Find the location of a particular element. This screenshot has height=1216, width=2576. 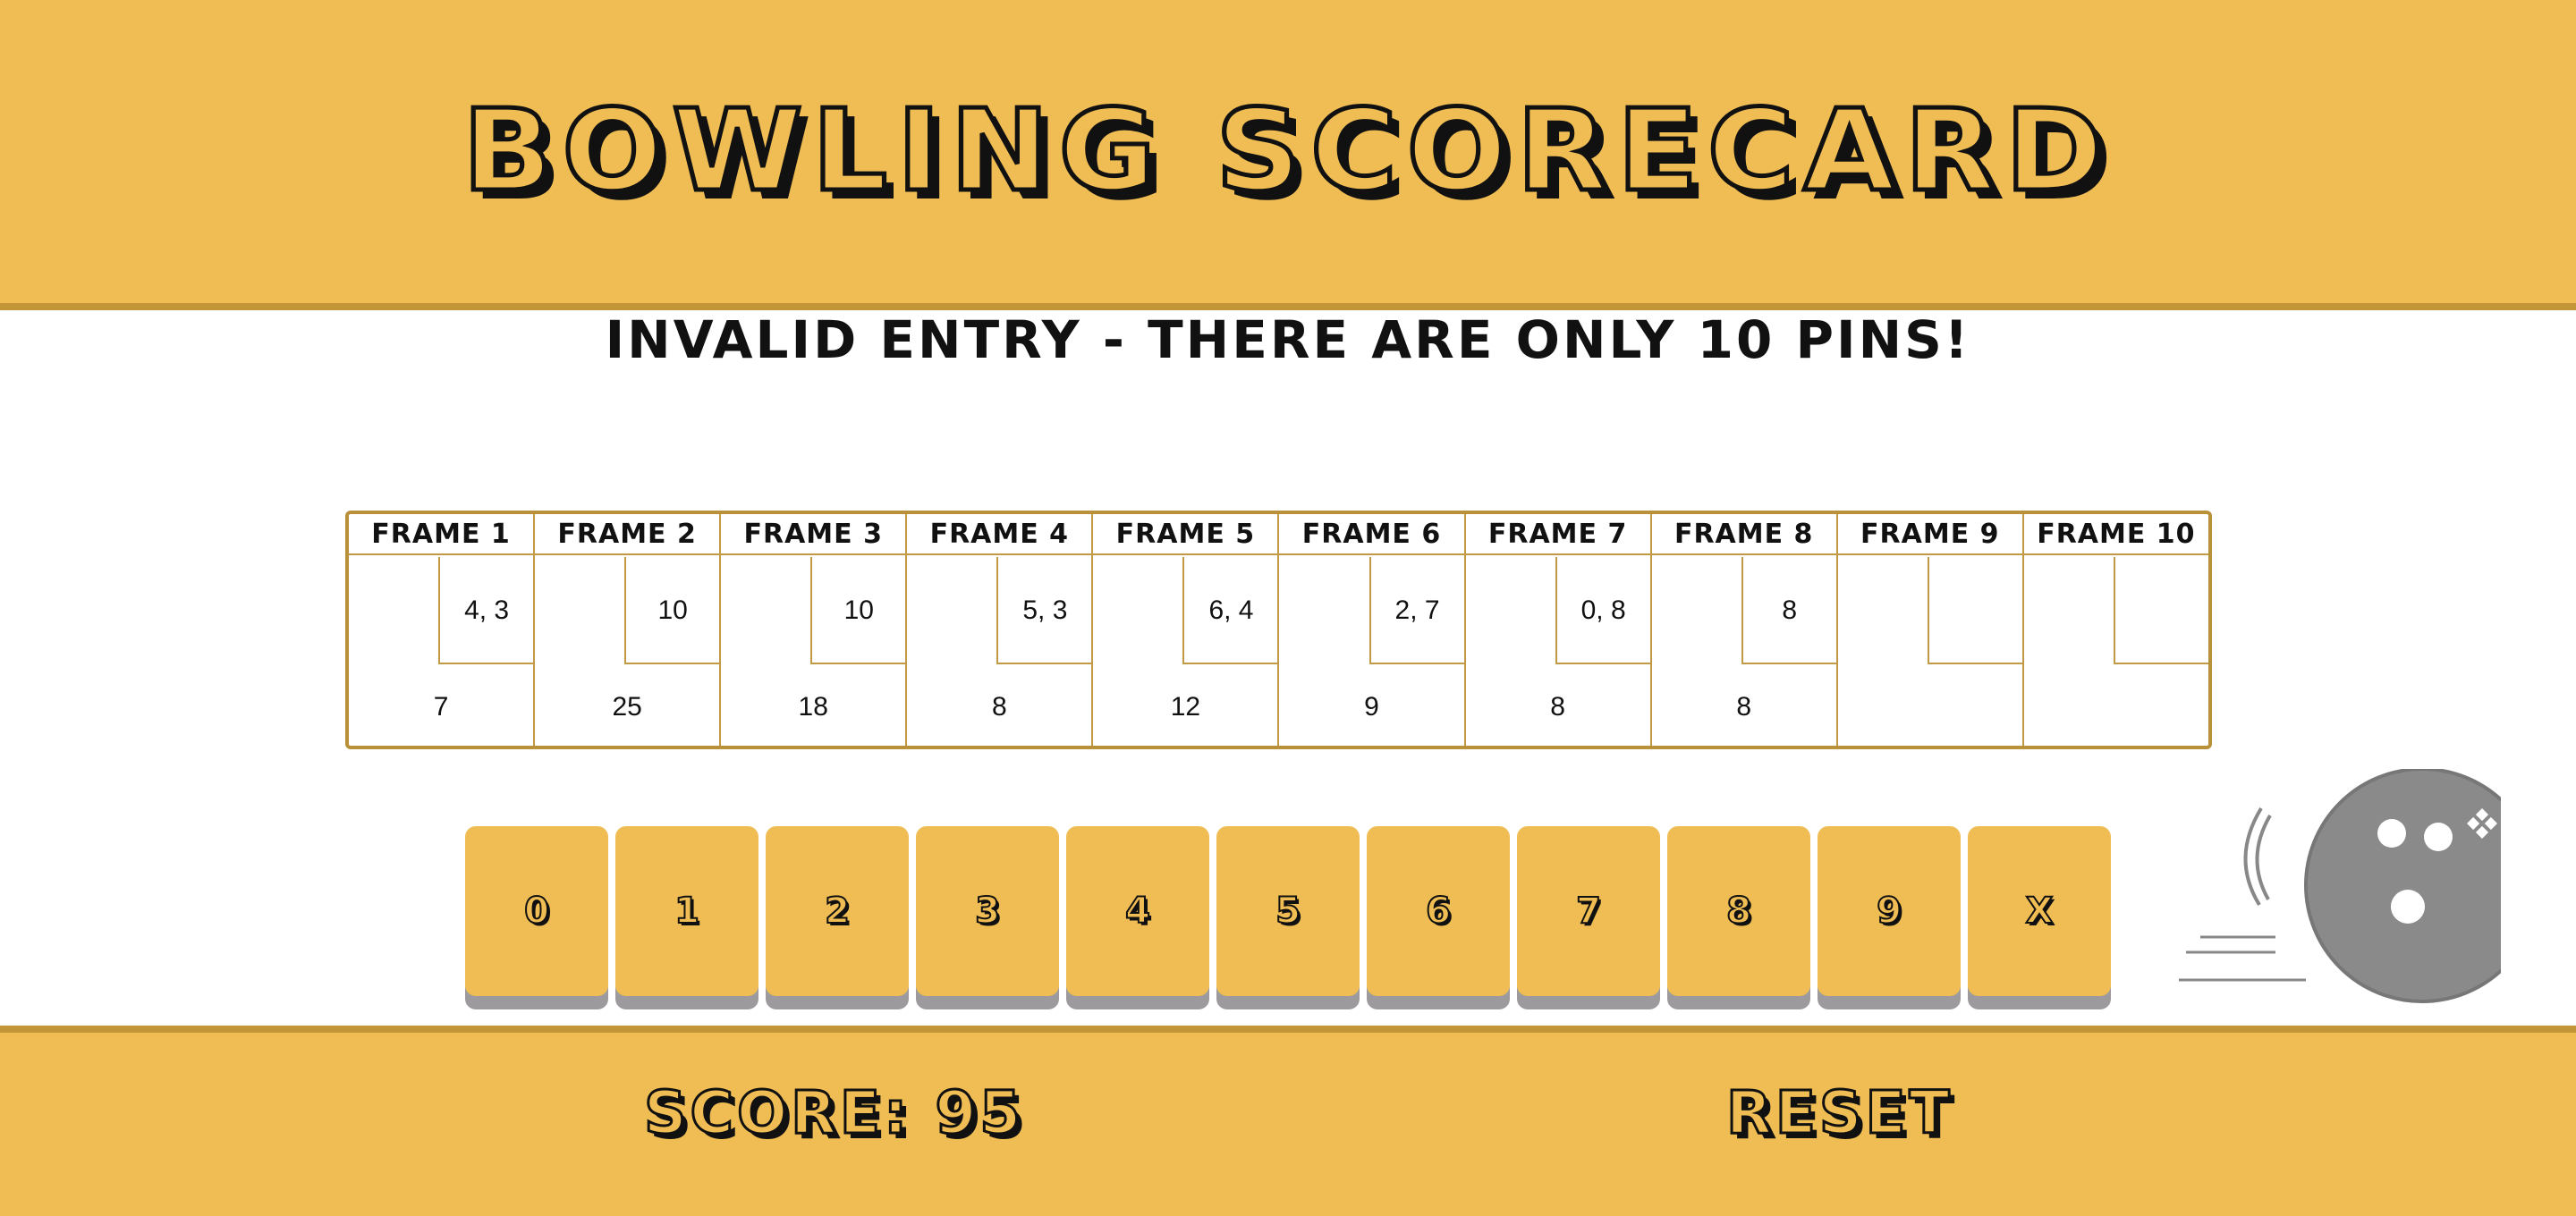

strike-button: X is located at coordinates (2039, 911).